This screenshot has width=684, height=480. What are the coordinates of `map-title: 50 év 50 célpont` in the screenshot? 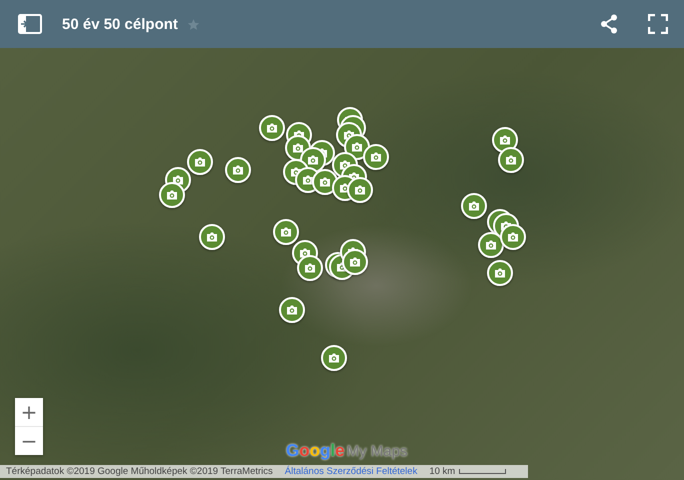 It's located at (120, 24).